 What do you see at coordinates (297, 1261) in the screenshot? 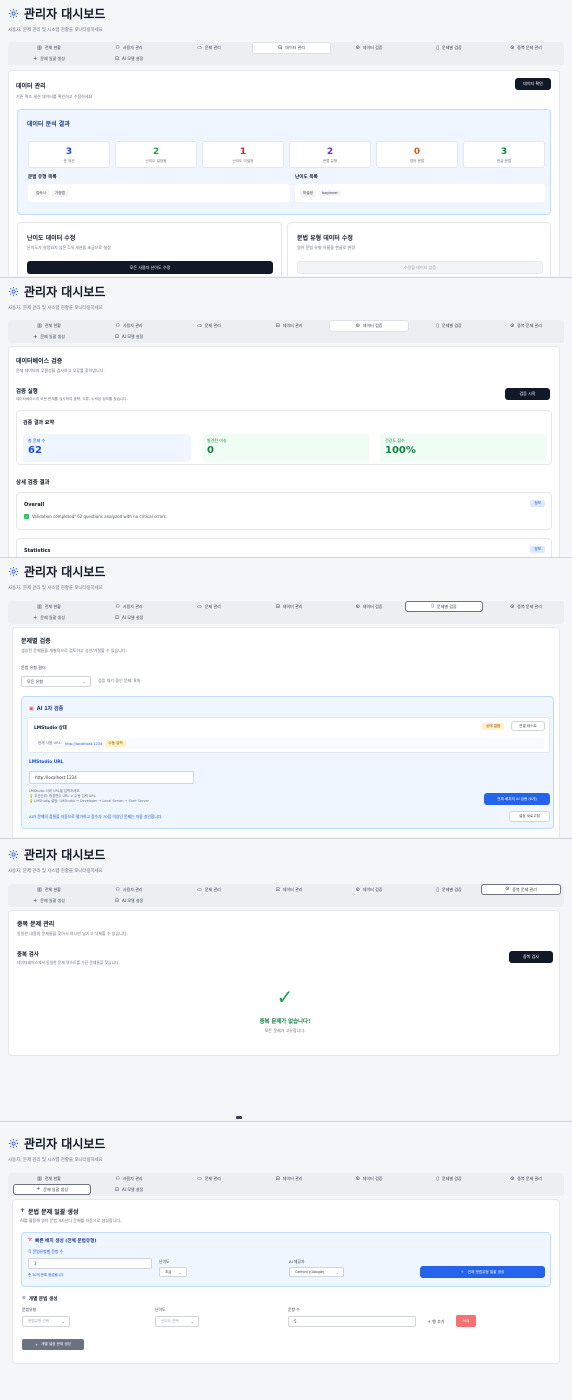
I see `provider-label: AI 제공자` at bounding box center [297, 1261].